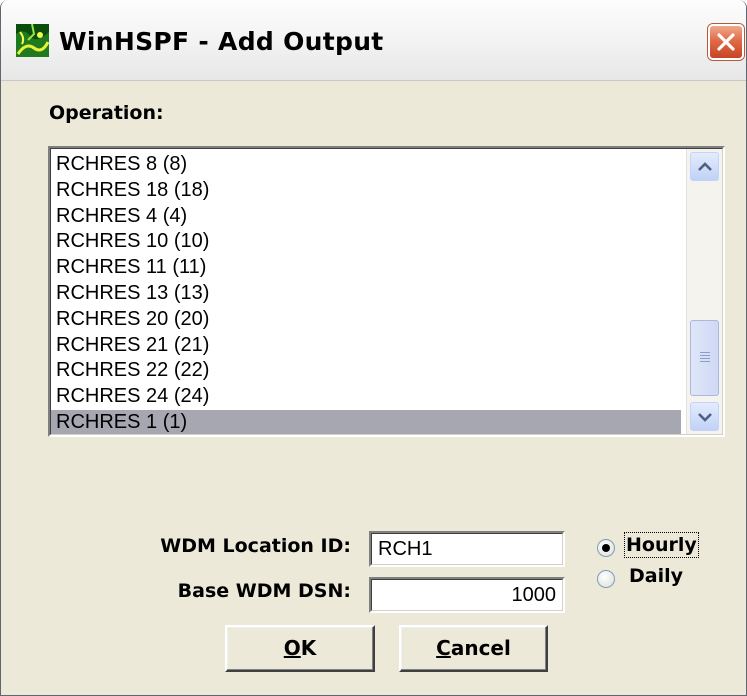  Describe the element at coordinates (106, 113) in the screenshot. I see `operation-label: Operation:` at that location.